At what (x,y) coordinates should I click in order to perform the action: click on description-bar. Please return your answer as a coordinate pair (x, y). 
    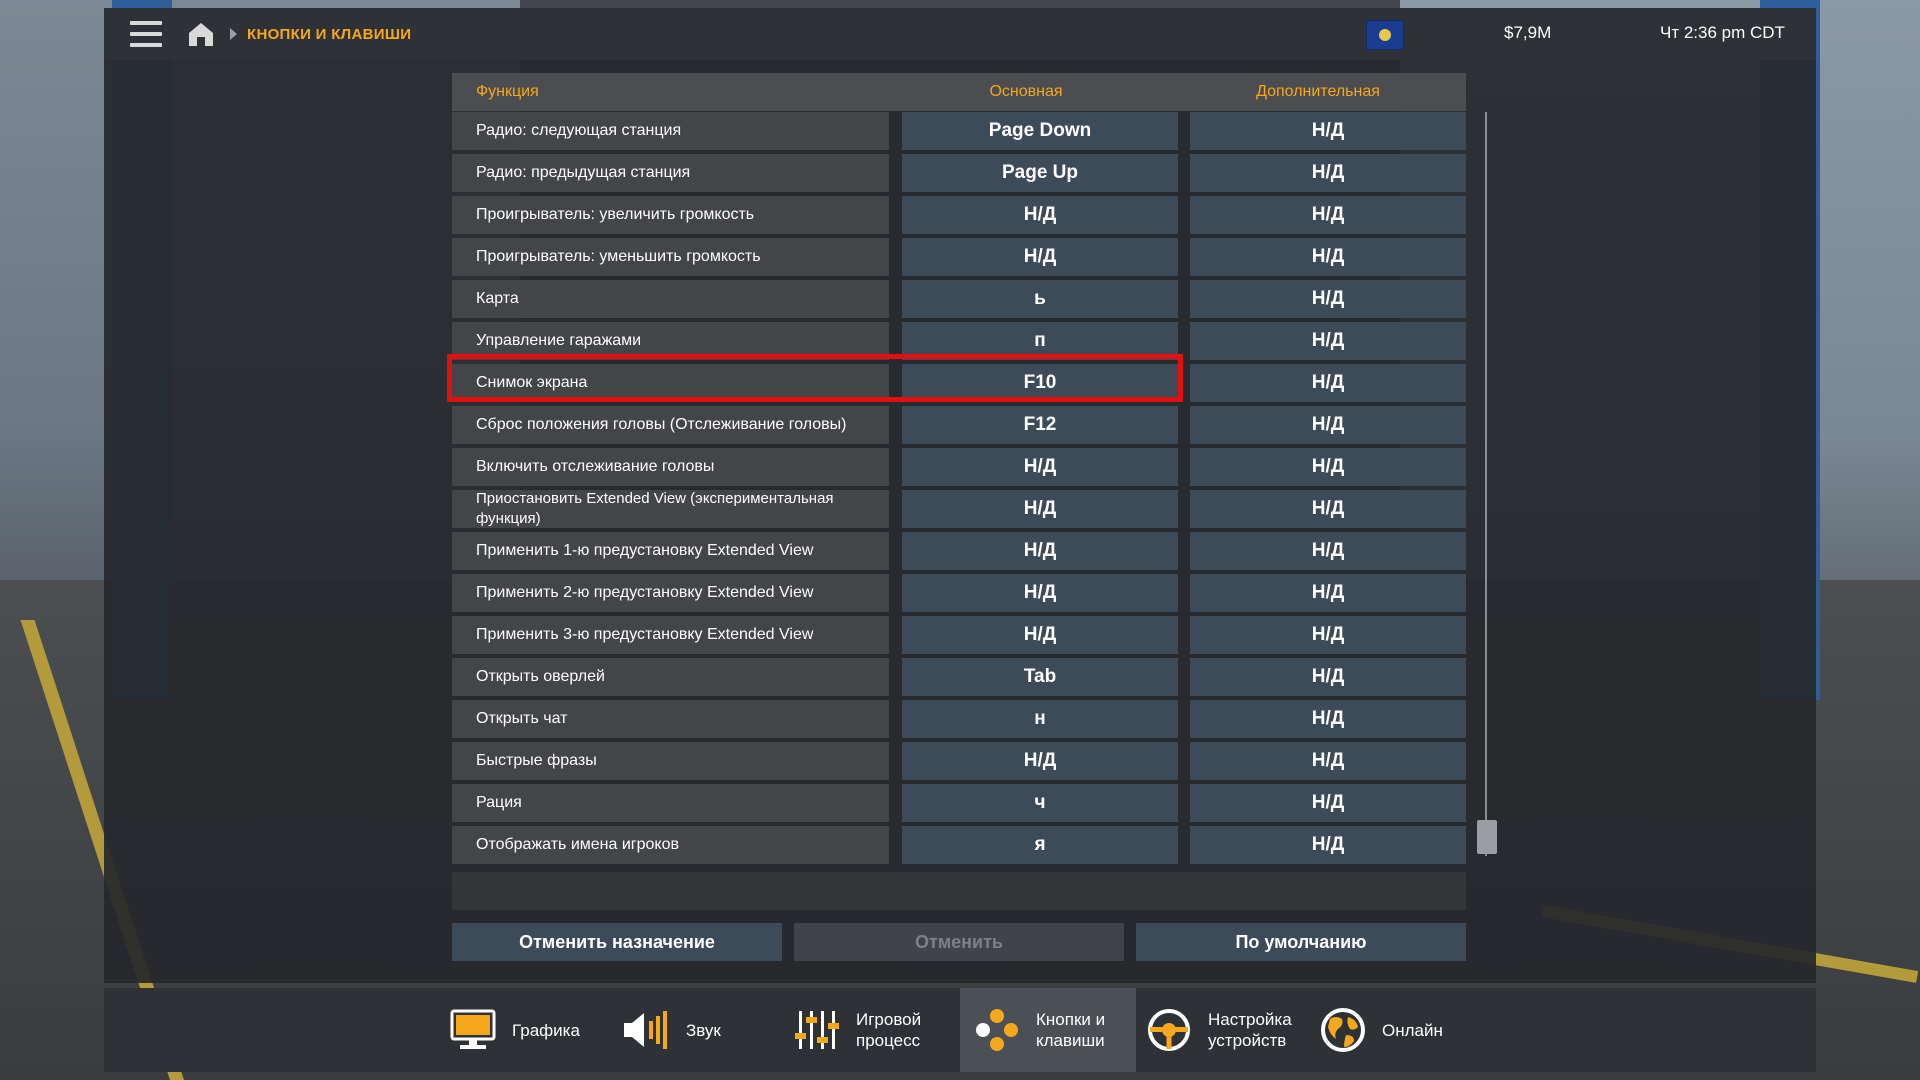
    Looking at the image, I should click on (959, 891).